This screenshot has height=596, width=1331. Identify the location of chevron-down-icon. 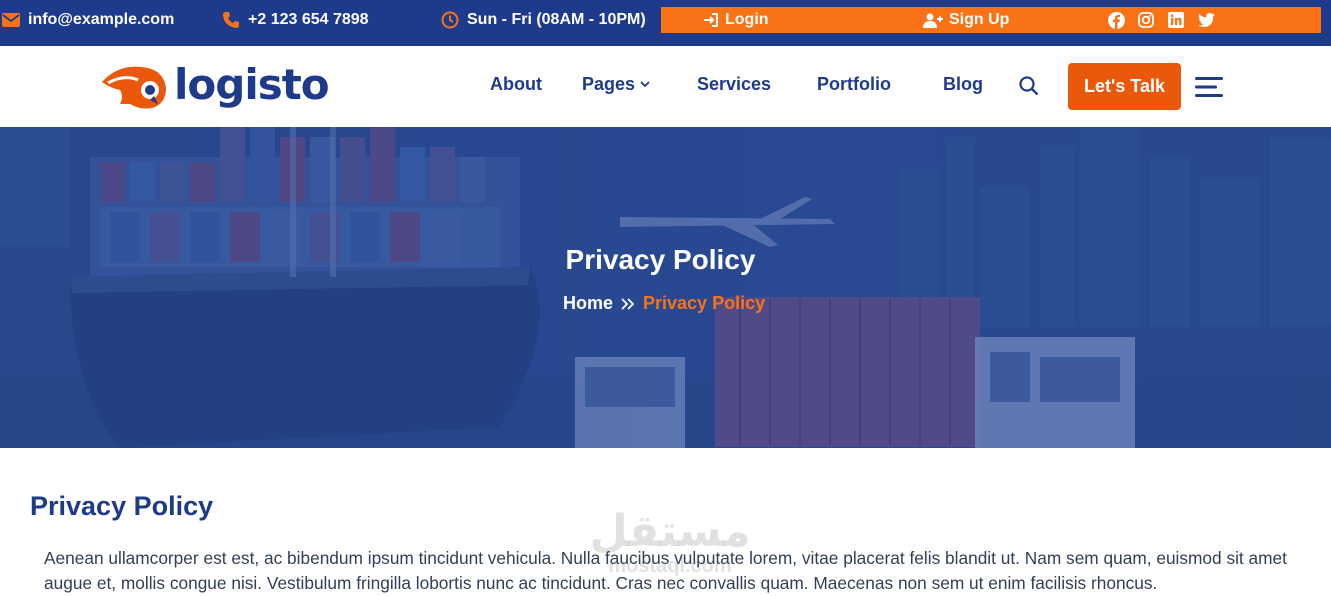
(645, 84).